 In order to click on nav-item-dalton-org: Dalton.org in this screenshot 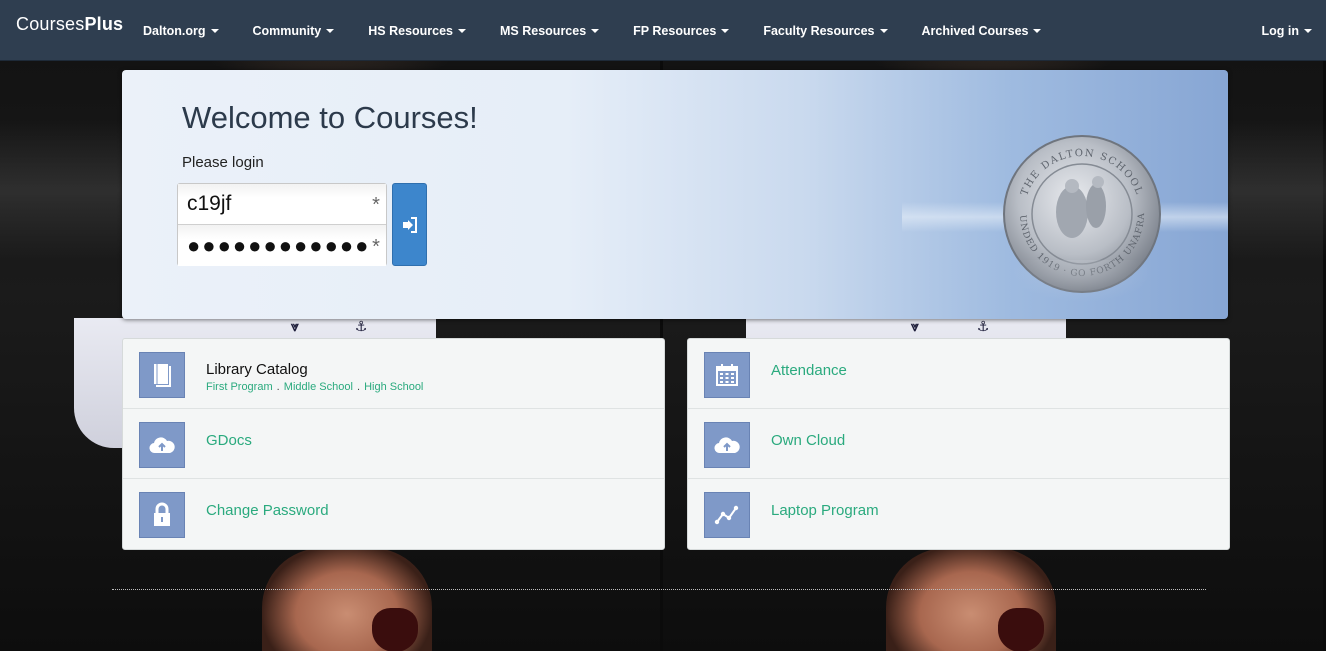, I will do `click(181, 30)`.